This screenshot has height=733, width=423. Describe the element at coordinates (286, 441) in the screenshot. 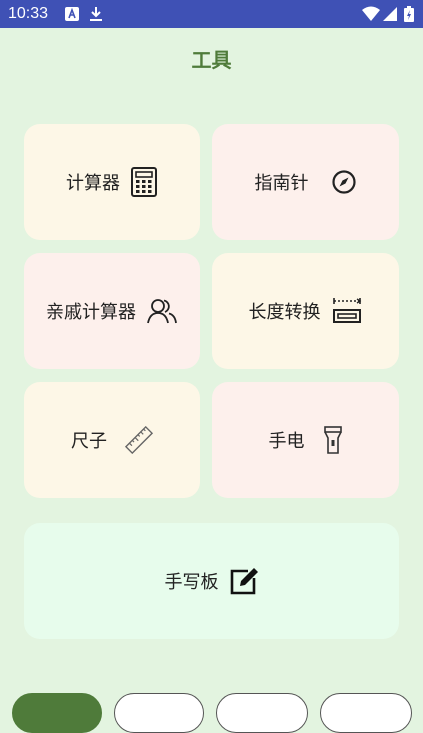

I see `flashlight-label: 手电` at that location.